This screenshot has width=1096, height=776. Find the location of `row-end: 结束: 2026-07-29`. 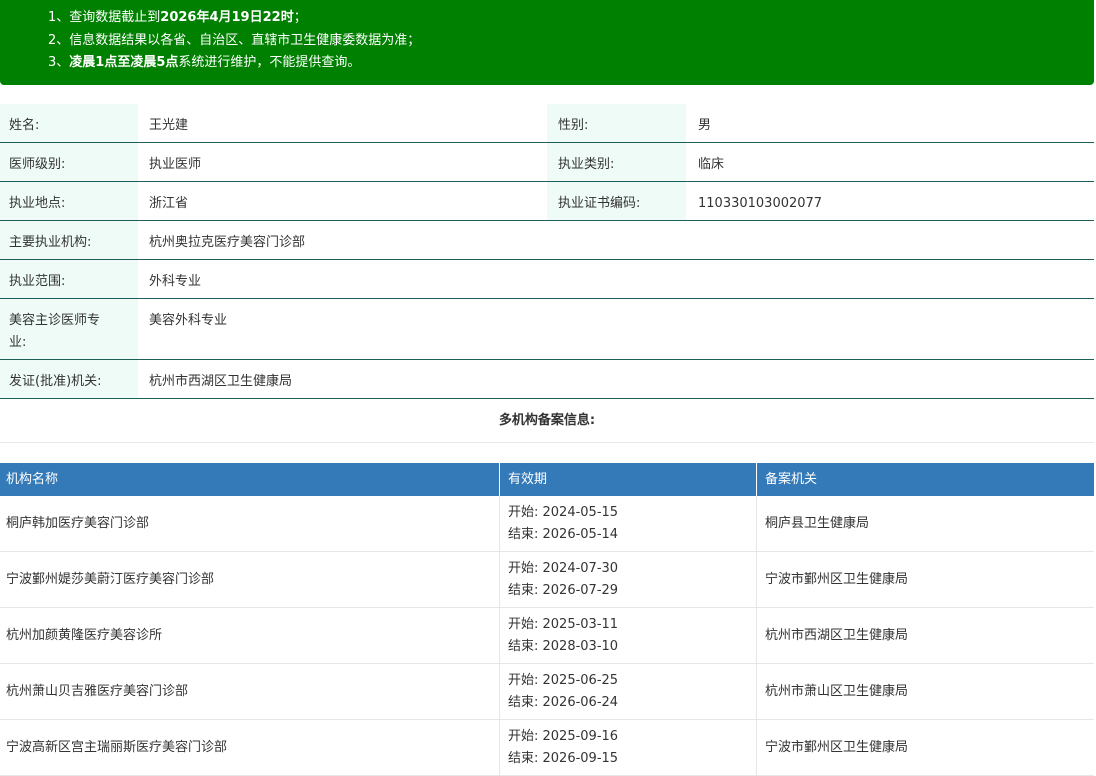

row-end: 结束: 2026-07-29 is located at coordinates (563, 590).